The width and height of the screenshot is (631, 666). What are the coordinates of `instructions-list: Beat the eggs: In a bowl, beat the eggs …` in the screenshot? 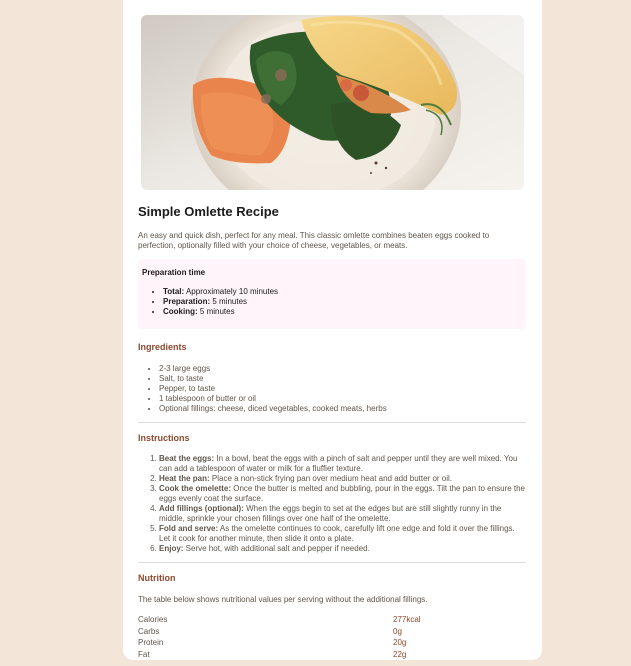 It's located at (332, 504).